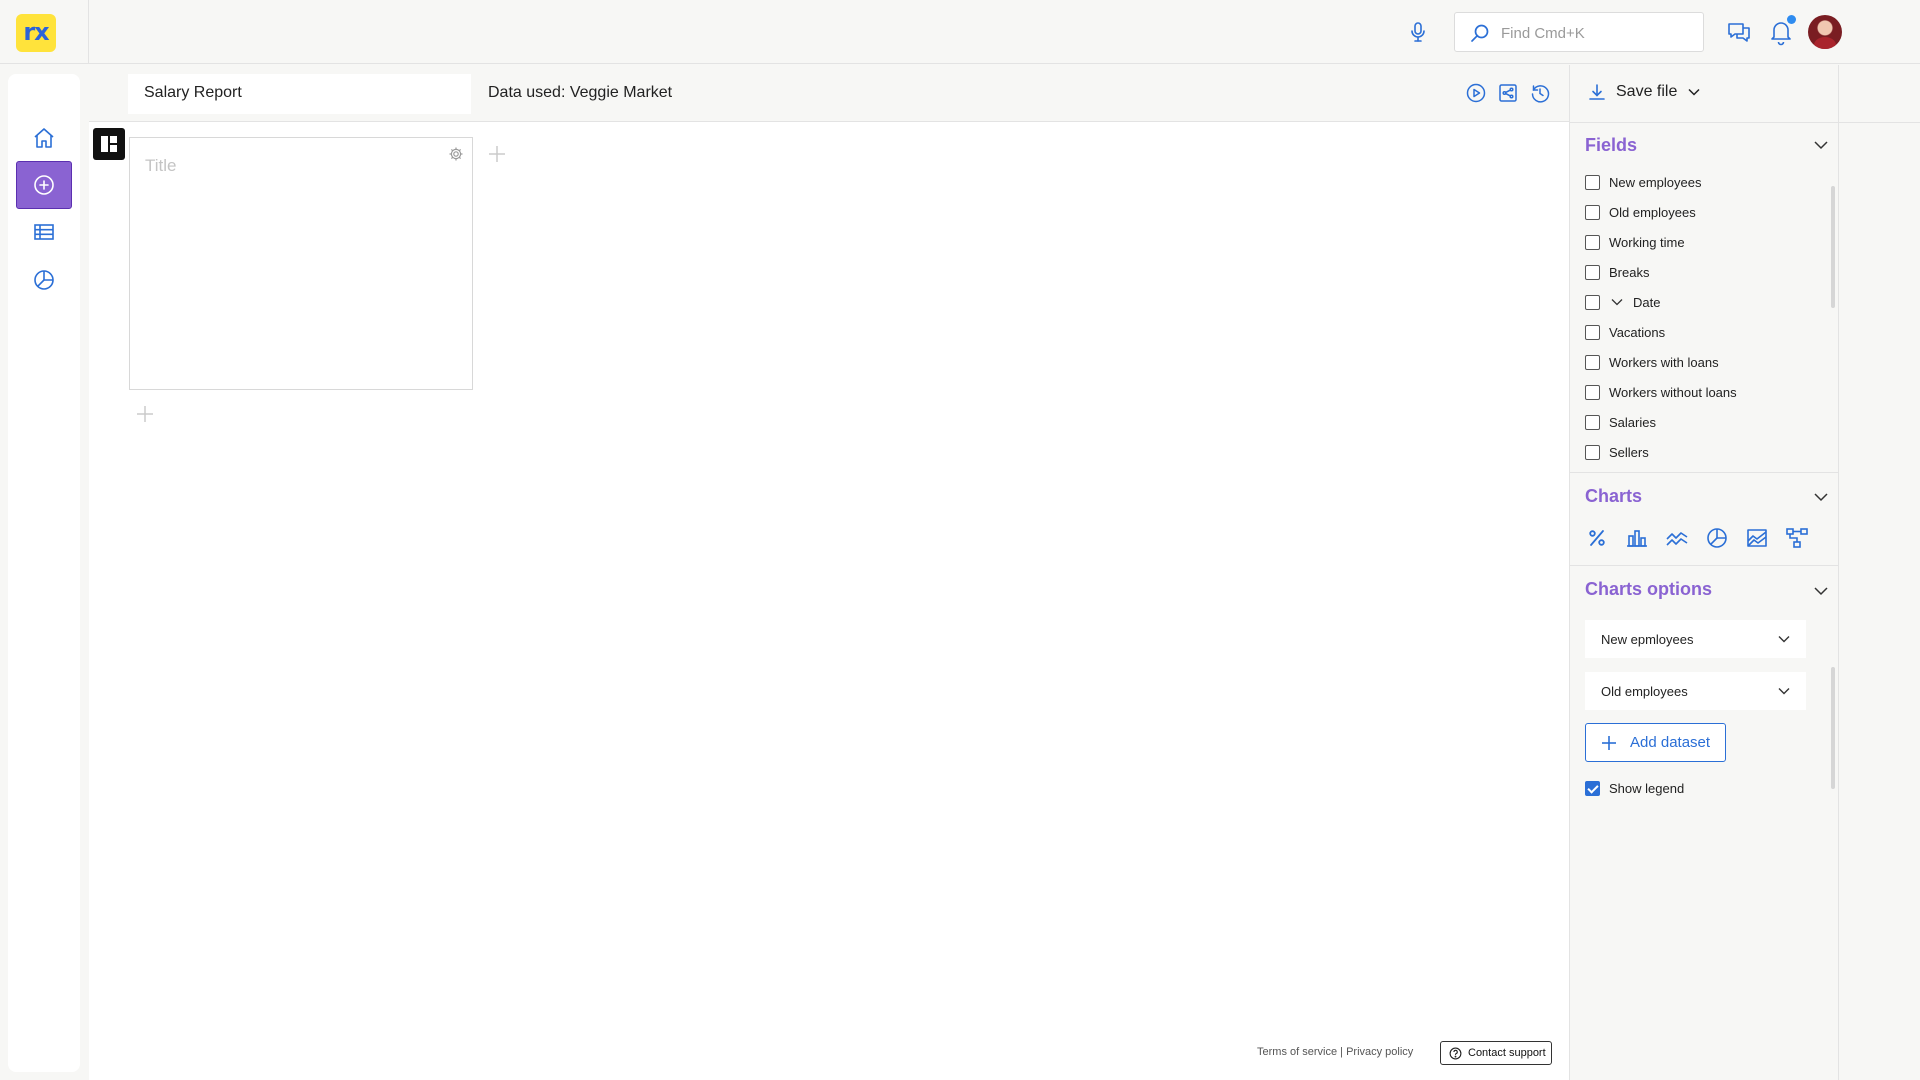 This screenshot has width=1920, height=1080. I want to click on sidebar-item-reports, so click(44, 280).